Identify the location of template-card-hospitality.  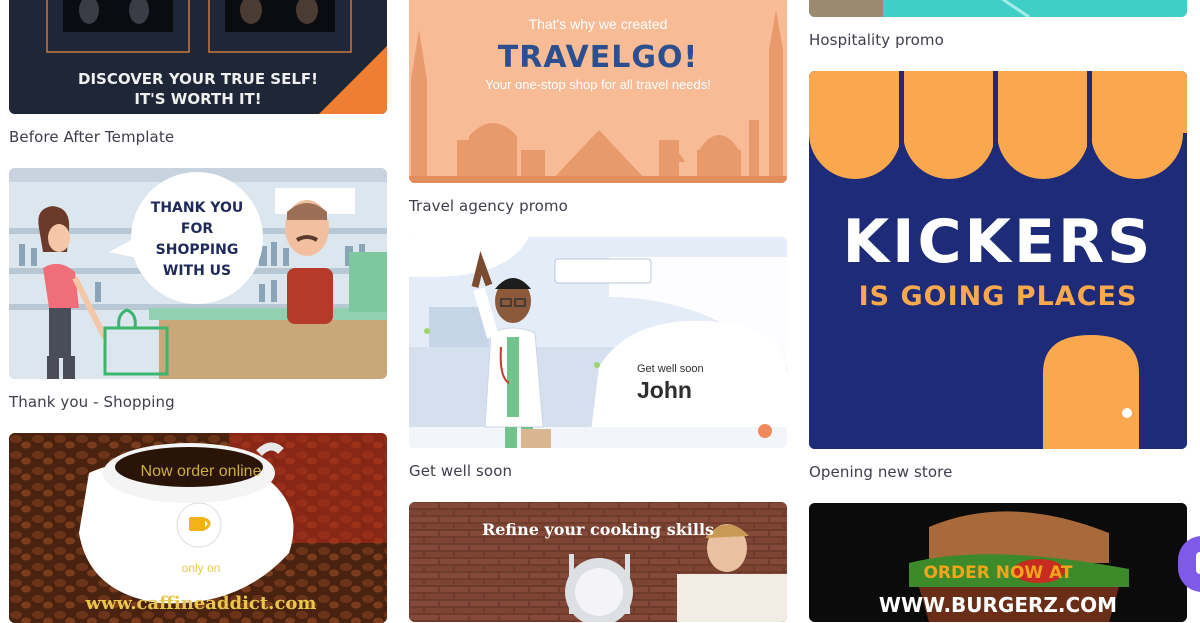
(998, 8).